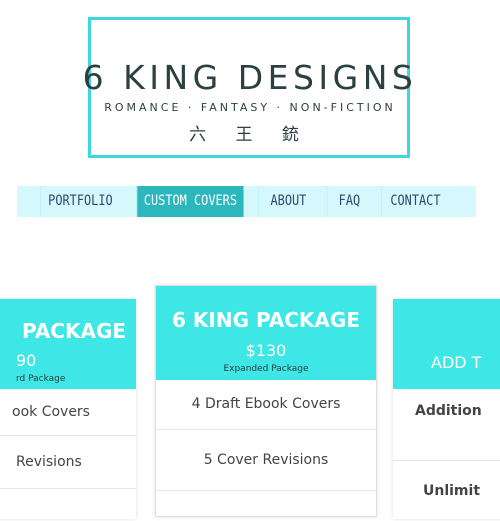  I want to click on package-subtitle: rd Package, so click(41, 379).